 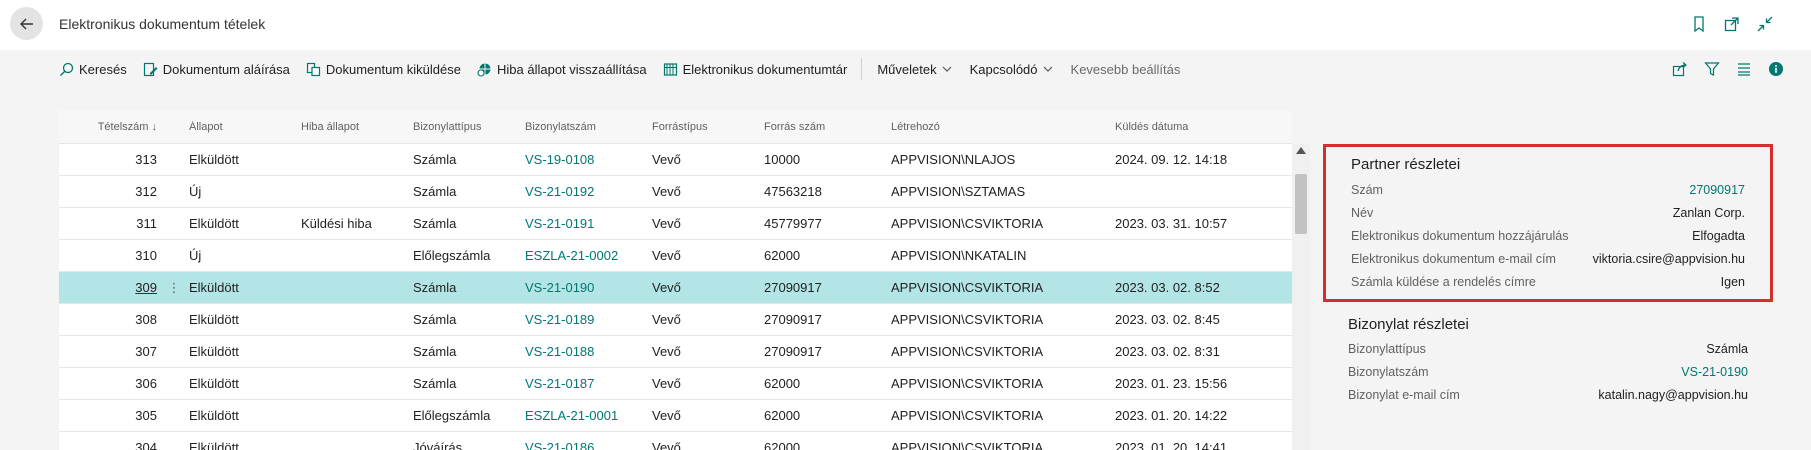 What do you see at coordinates (1185, 127) in the screenshot?
I see `column-header-sent-date: Küldés dátuma` at bounding box center [1185, 127].